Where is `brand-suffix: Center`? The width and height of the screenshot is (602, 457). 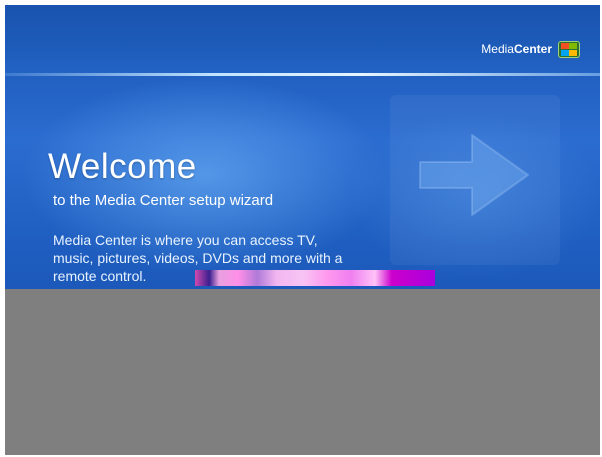 brand-suffix: Center is located at coordinates (532, 49).